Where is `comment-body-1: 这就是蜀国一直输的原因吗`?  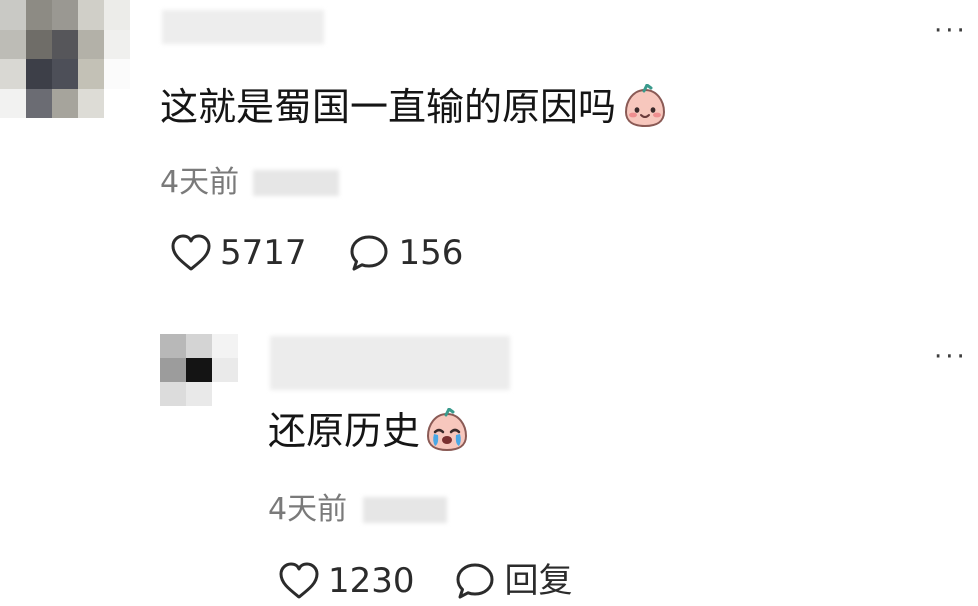 comment-body-1: 这就是蜀国一直输的原因吗 is located at coordinates (414, 107).